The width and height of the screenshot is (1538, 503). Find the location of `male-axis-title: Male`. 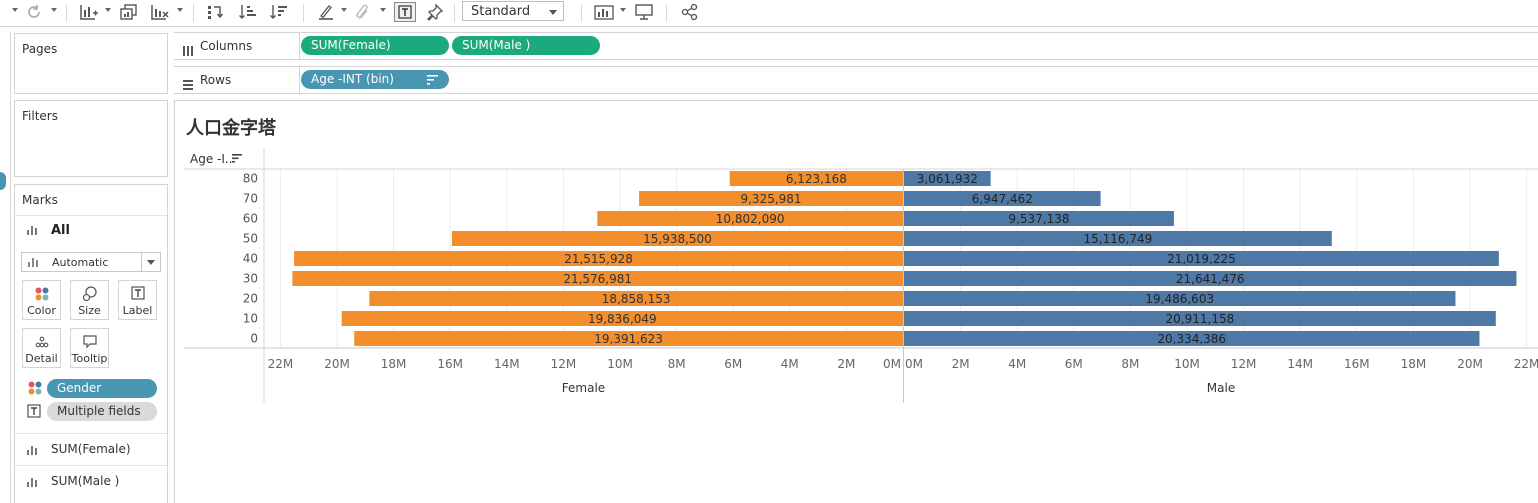

male-axis-title: Male is located at coordinates (1221, 388).